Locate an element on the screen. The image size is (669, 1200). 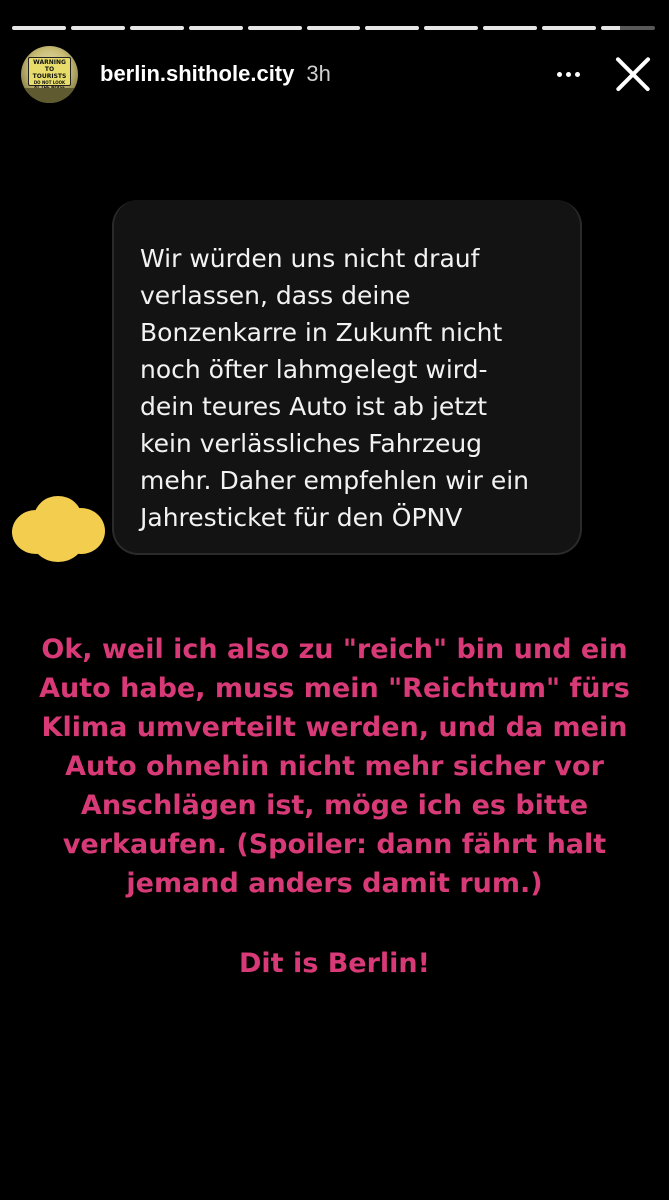
avatar-sign-text-3: DO NOT LOOK is located at coordinates (49, 82).